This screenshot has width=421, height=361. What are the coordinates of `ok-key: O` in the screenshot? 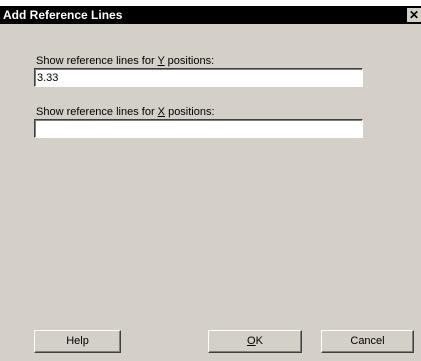 It's located at (251, 341).